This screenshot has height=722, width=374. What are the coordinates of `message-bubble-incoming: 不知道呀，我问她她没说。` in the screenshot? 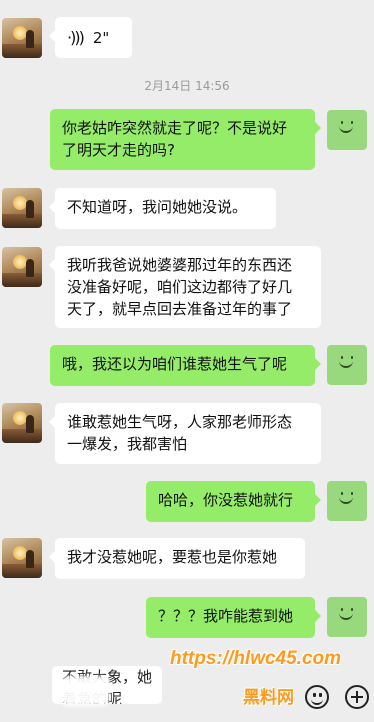 It's located at (162, 208).